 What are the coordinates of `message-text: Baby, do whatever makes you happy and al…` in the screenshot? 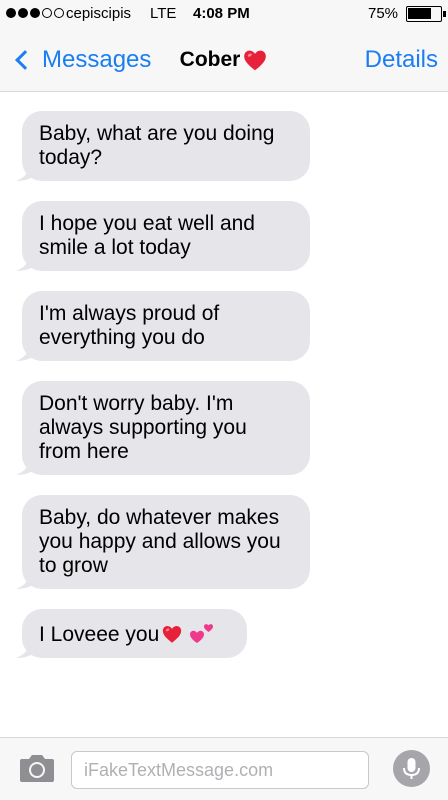 It's located at (160, 541).